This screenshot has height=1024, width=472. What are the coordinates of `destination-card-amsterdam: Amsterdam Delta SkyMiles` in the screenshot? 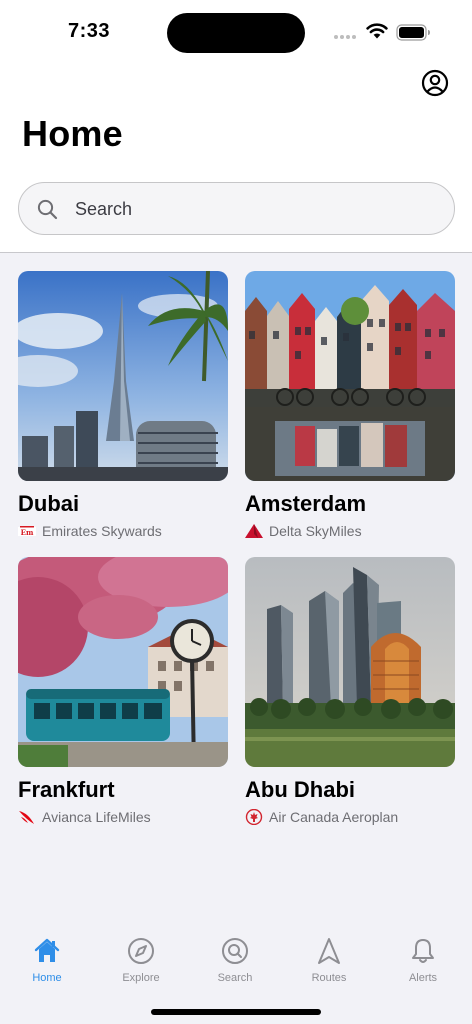 It's located at (350, 405).